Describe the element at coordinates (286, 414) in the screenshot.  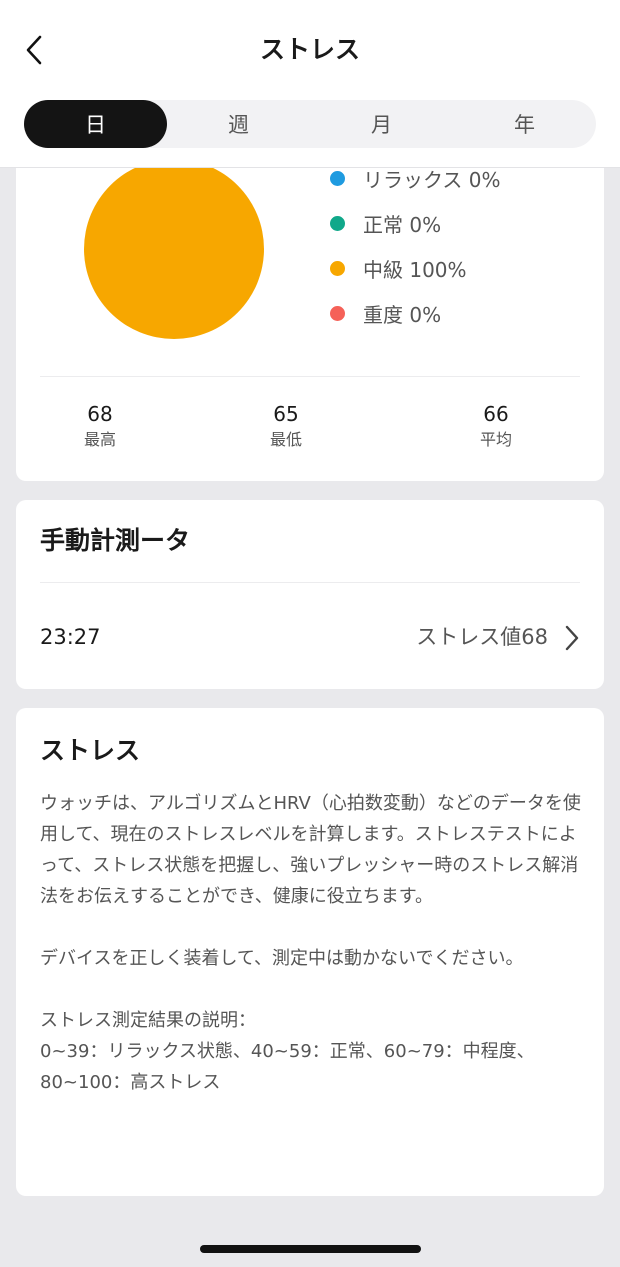
I see `stat-min-value: 65` at that location.